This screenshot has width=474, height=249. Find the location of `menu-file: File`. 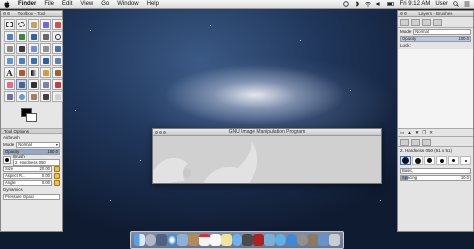

menu-file: File is located at coordinates (49, 4).